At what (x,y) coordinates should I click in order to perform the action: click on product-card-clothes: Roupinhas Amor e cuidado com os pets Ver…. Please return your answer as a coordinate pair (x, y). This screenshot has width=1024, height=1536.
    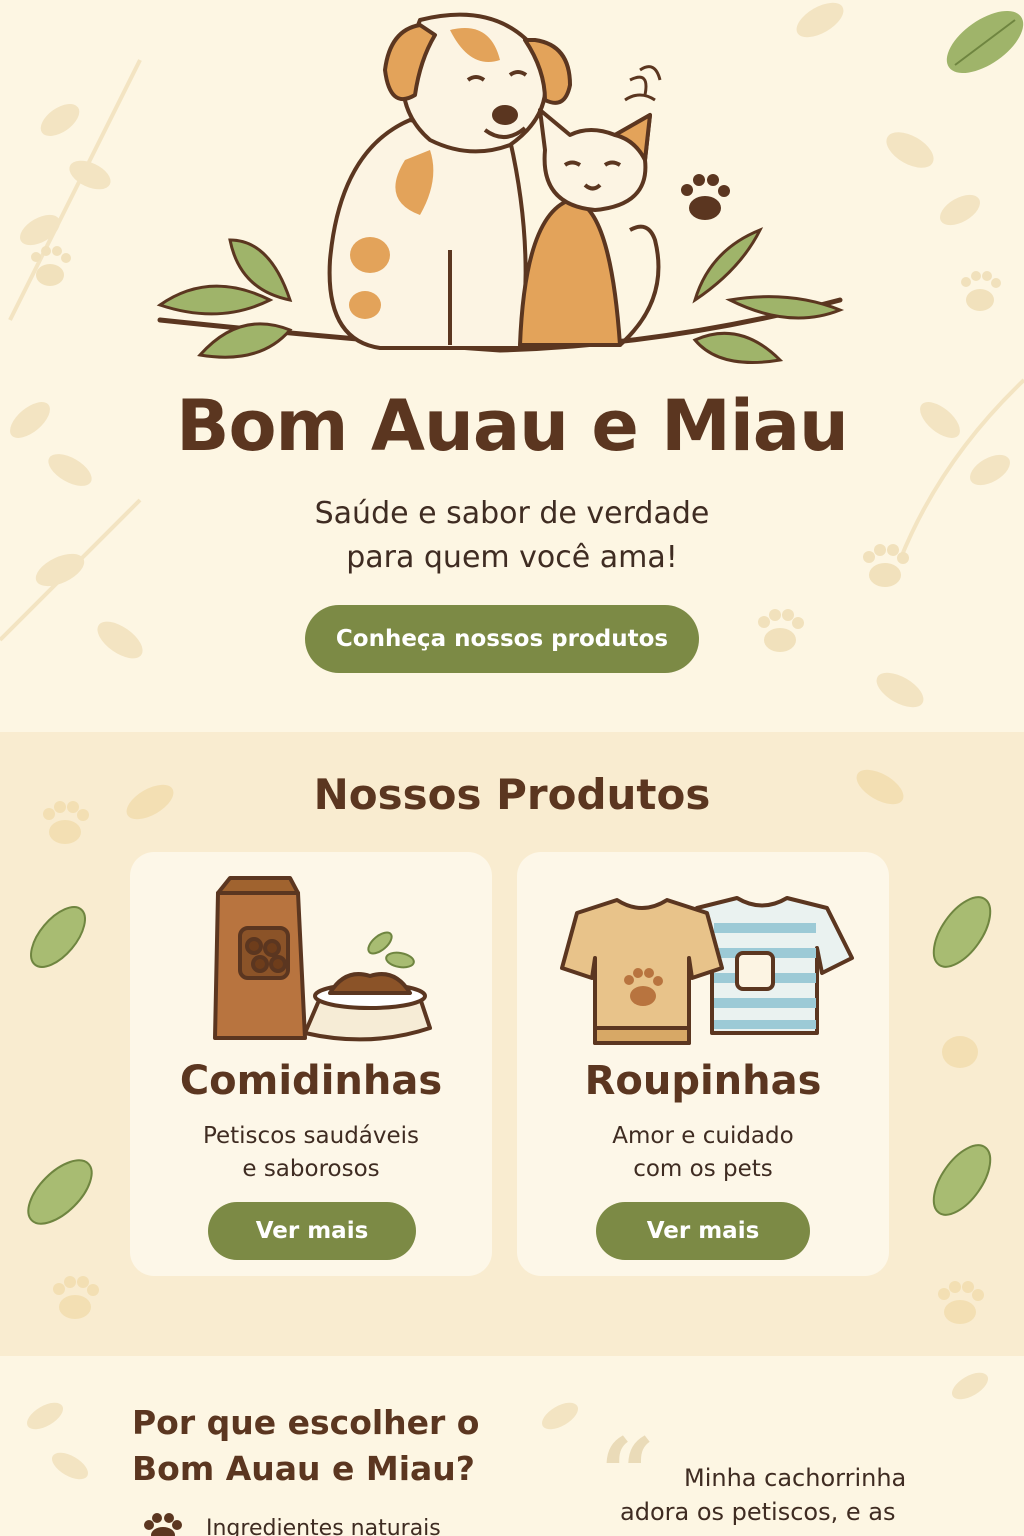
    Looking at the image, I should click on (703, 1064).